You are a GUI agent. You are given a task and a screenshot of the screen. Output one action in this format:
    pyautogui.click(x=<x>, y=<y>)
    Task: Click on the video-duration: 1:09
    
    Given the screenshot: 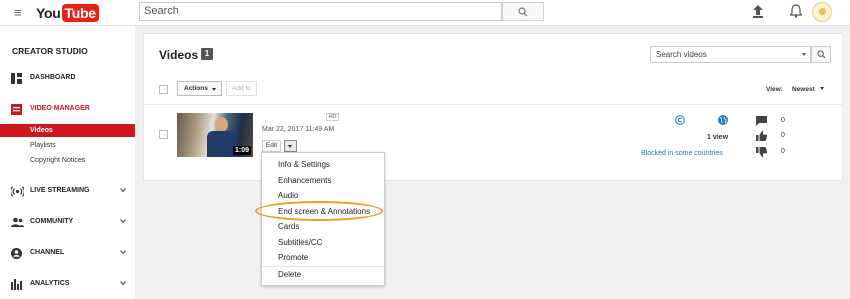 What is the action you would take?
    pyautogui.click(x=241, y=150)
    